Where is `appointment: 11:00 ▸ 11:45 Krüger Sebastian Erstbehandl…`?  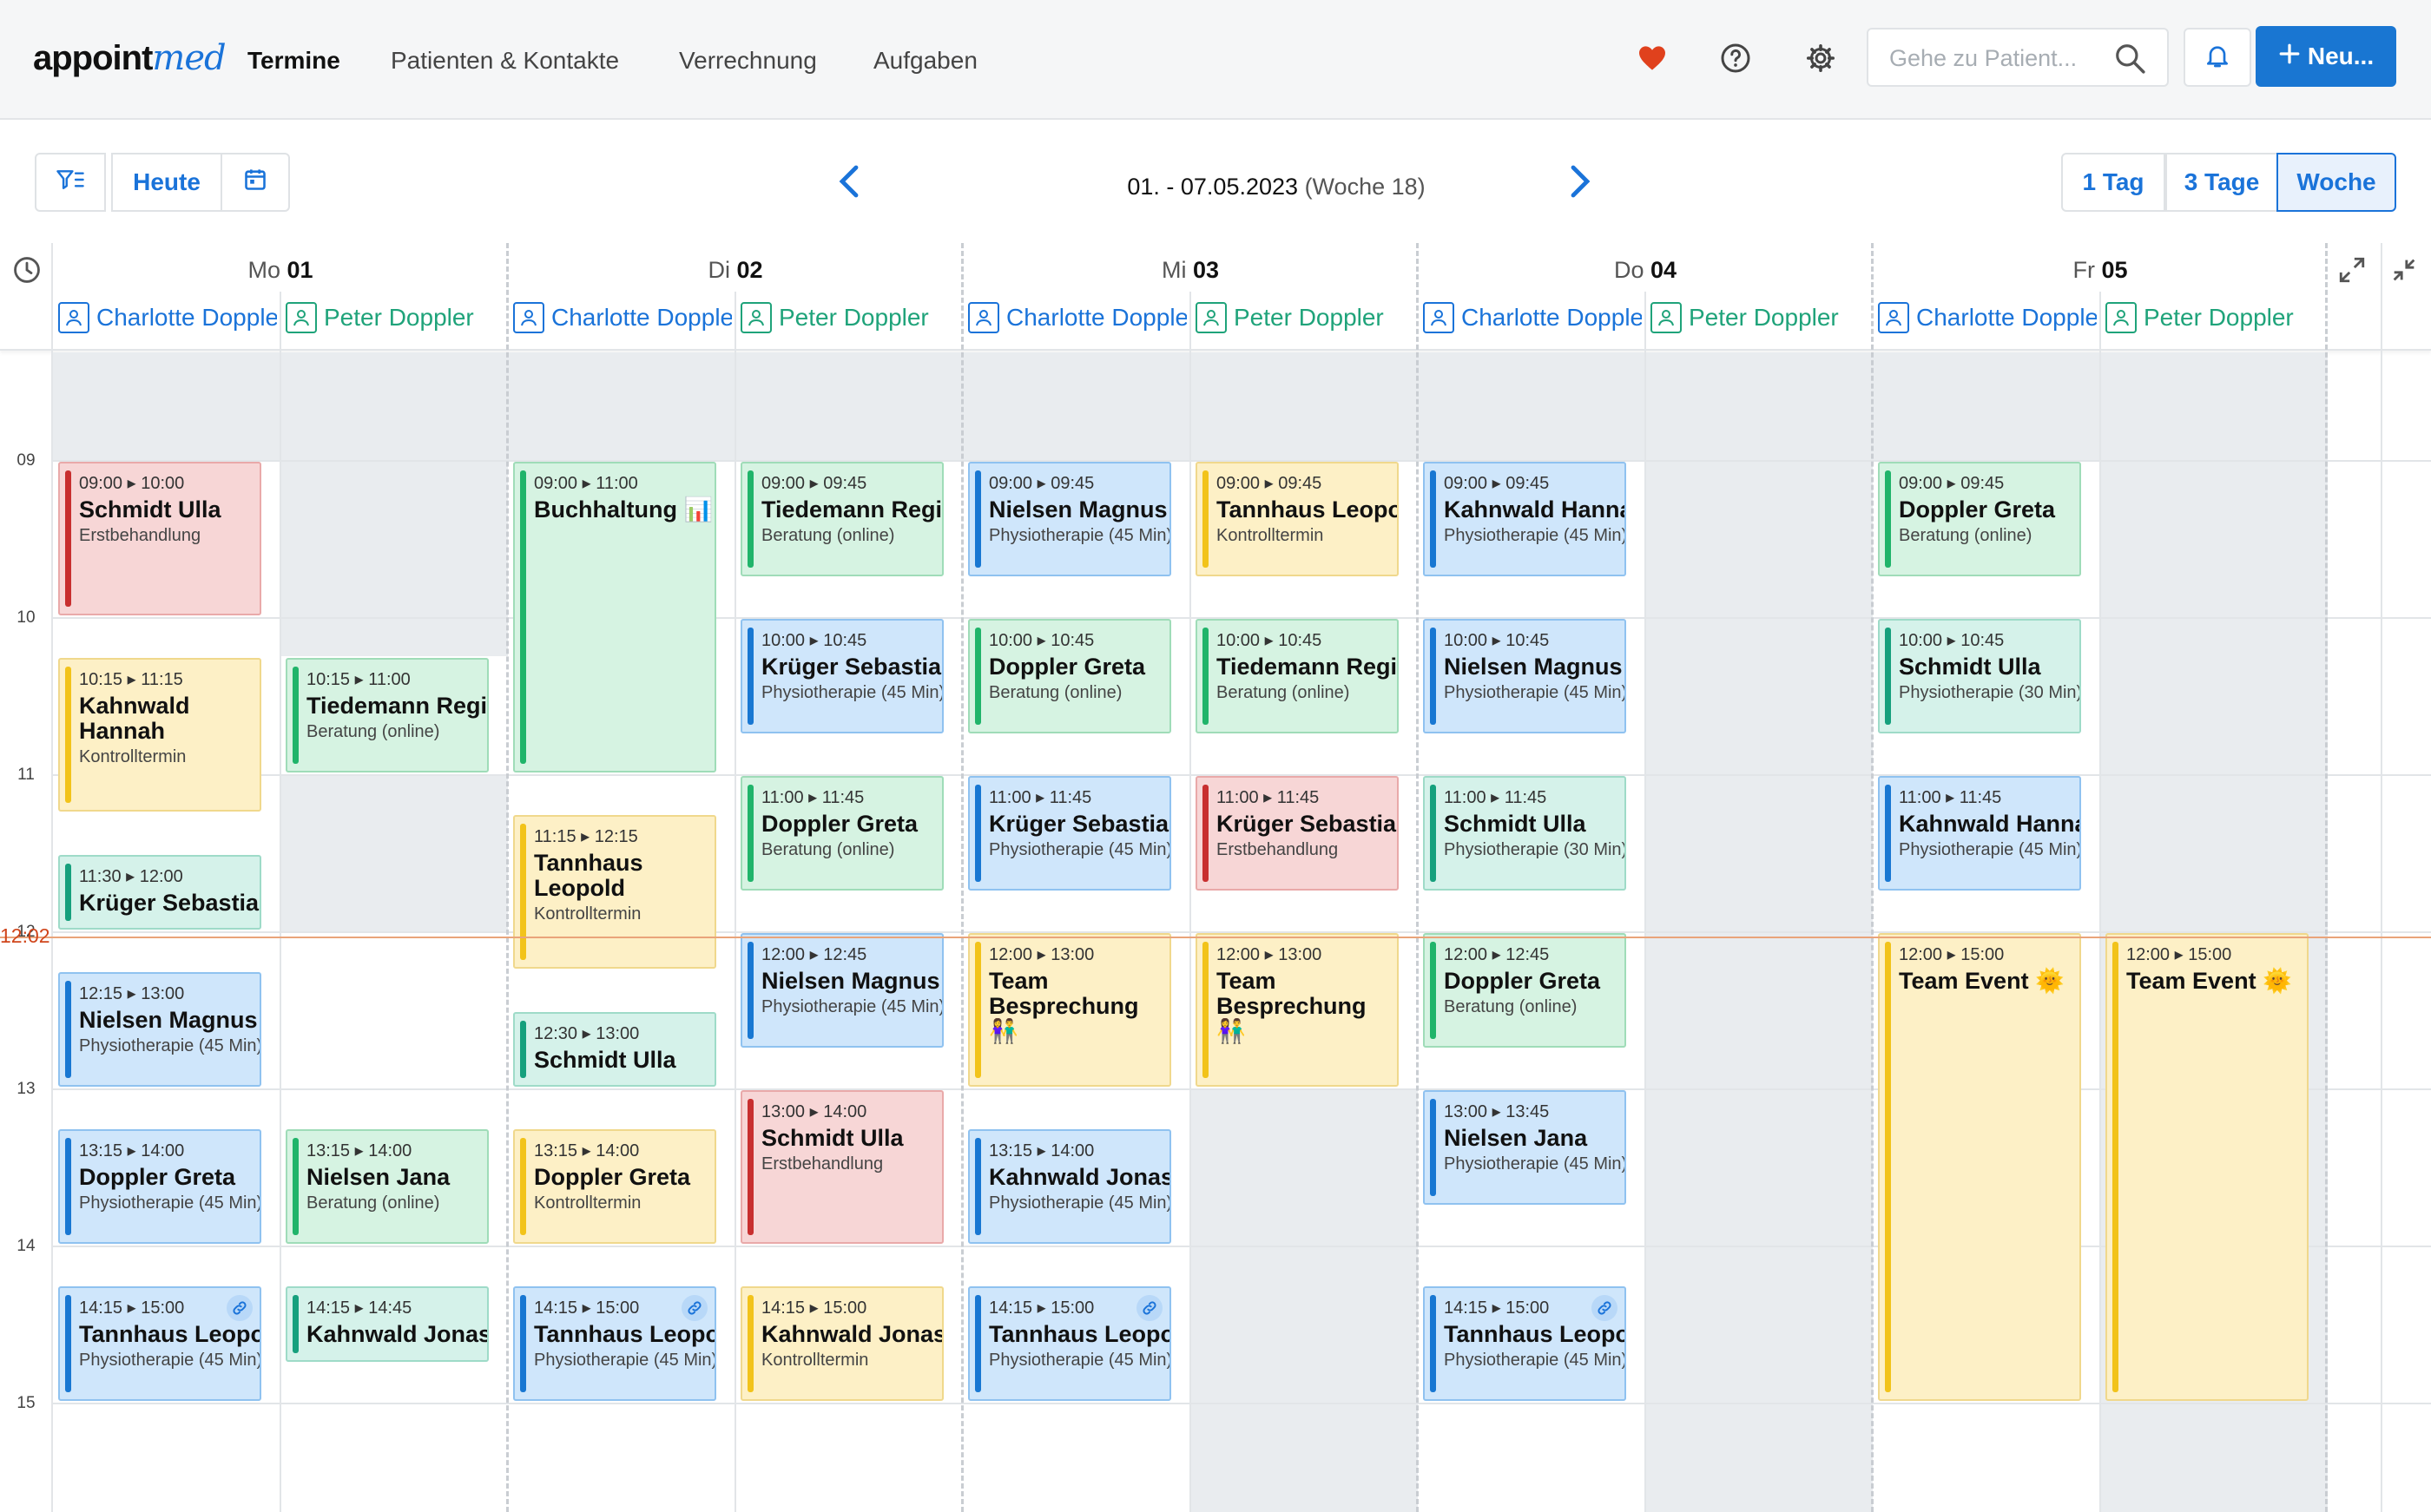
appointment: 11:00 ▸ 11:45 Krüger Sebastian Erstbehandl… is located at coordinates (1297, 833).